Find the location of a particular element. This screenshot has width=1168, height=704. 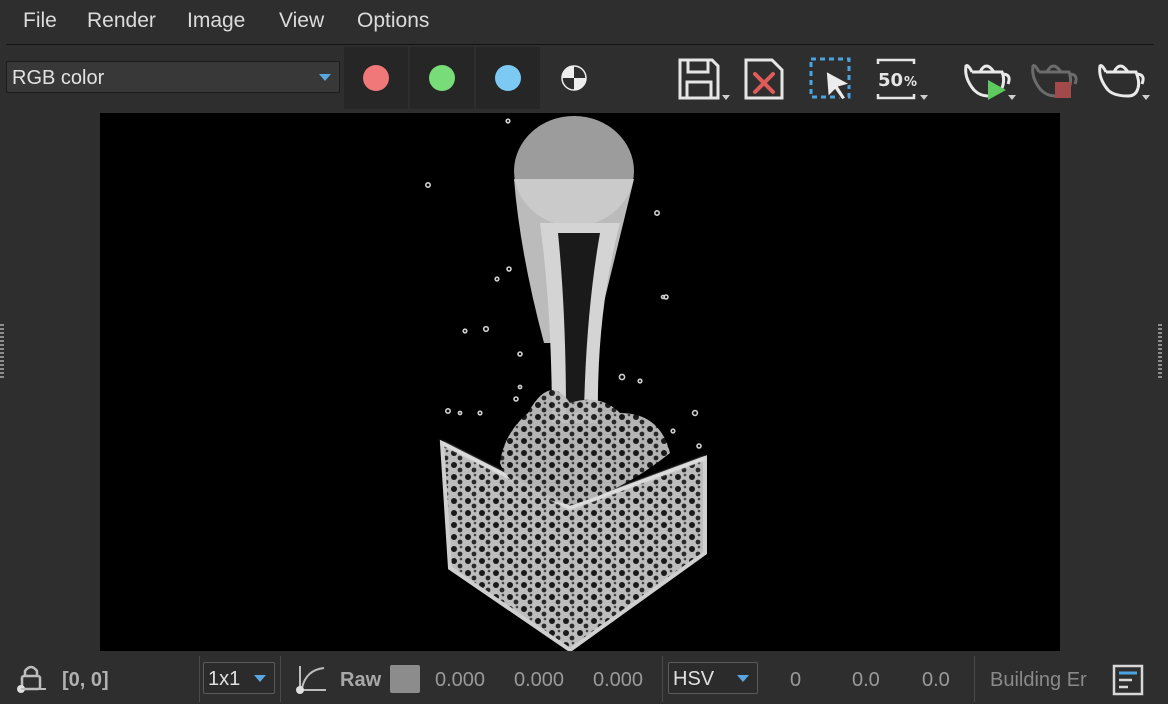

menu-options: Options is located at coordinates (393, 21).